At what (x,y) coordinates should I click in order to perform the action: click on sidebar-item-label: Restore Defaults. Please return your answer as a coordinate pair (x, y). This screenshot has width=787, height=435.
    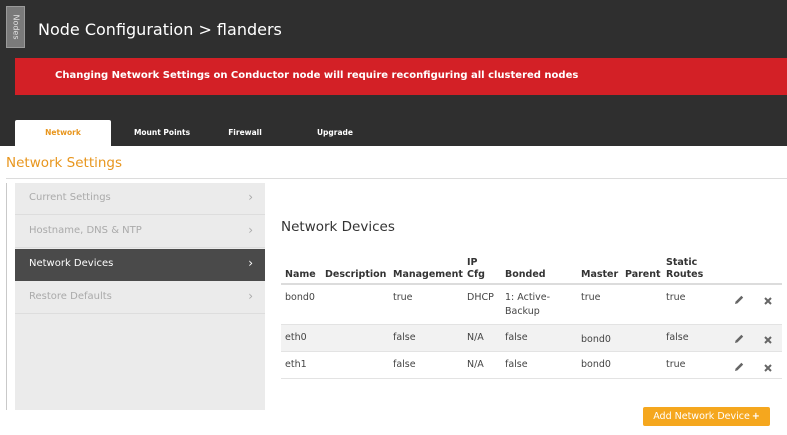
    Looking at the image, I should click on (70, 296).